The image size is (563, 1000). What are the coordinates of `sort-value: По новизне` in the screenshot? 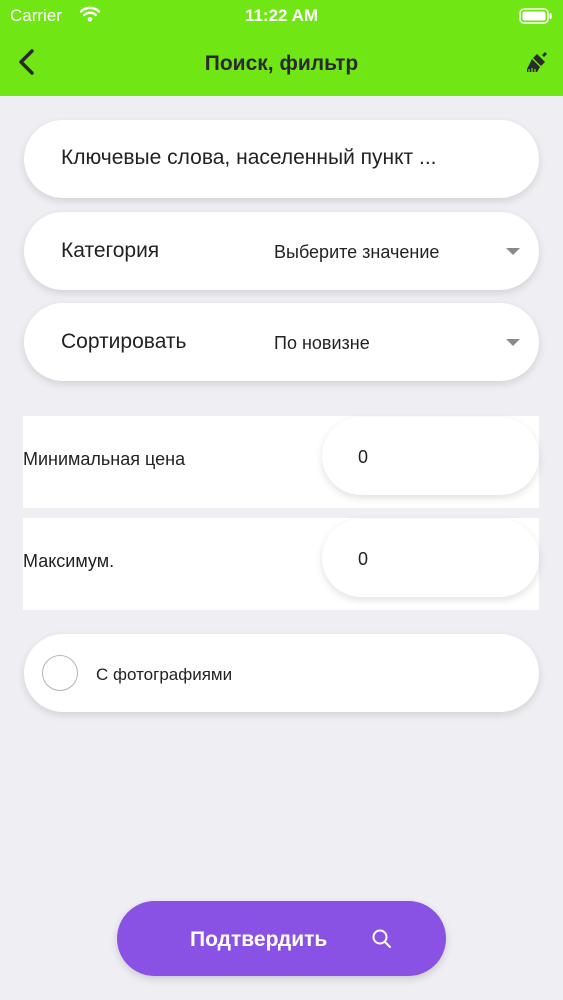 It's located at (322, 343).